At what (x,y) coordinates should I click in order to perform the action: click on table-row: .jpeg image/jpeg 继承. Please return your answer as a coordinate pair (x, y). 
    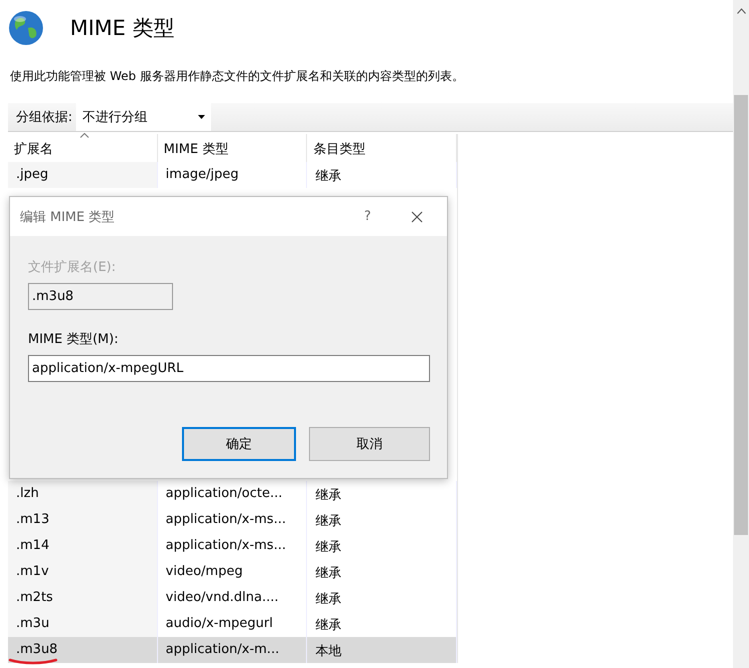
    Looking at the image, I should click on (232, 175).